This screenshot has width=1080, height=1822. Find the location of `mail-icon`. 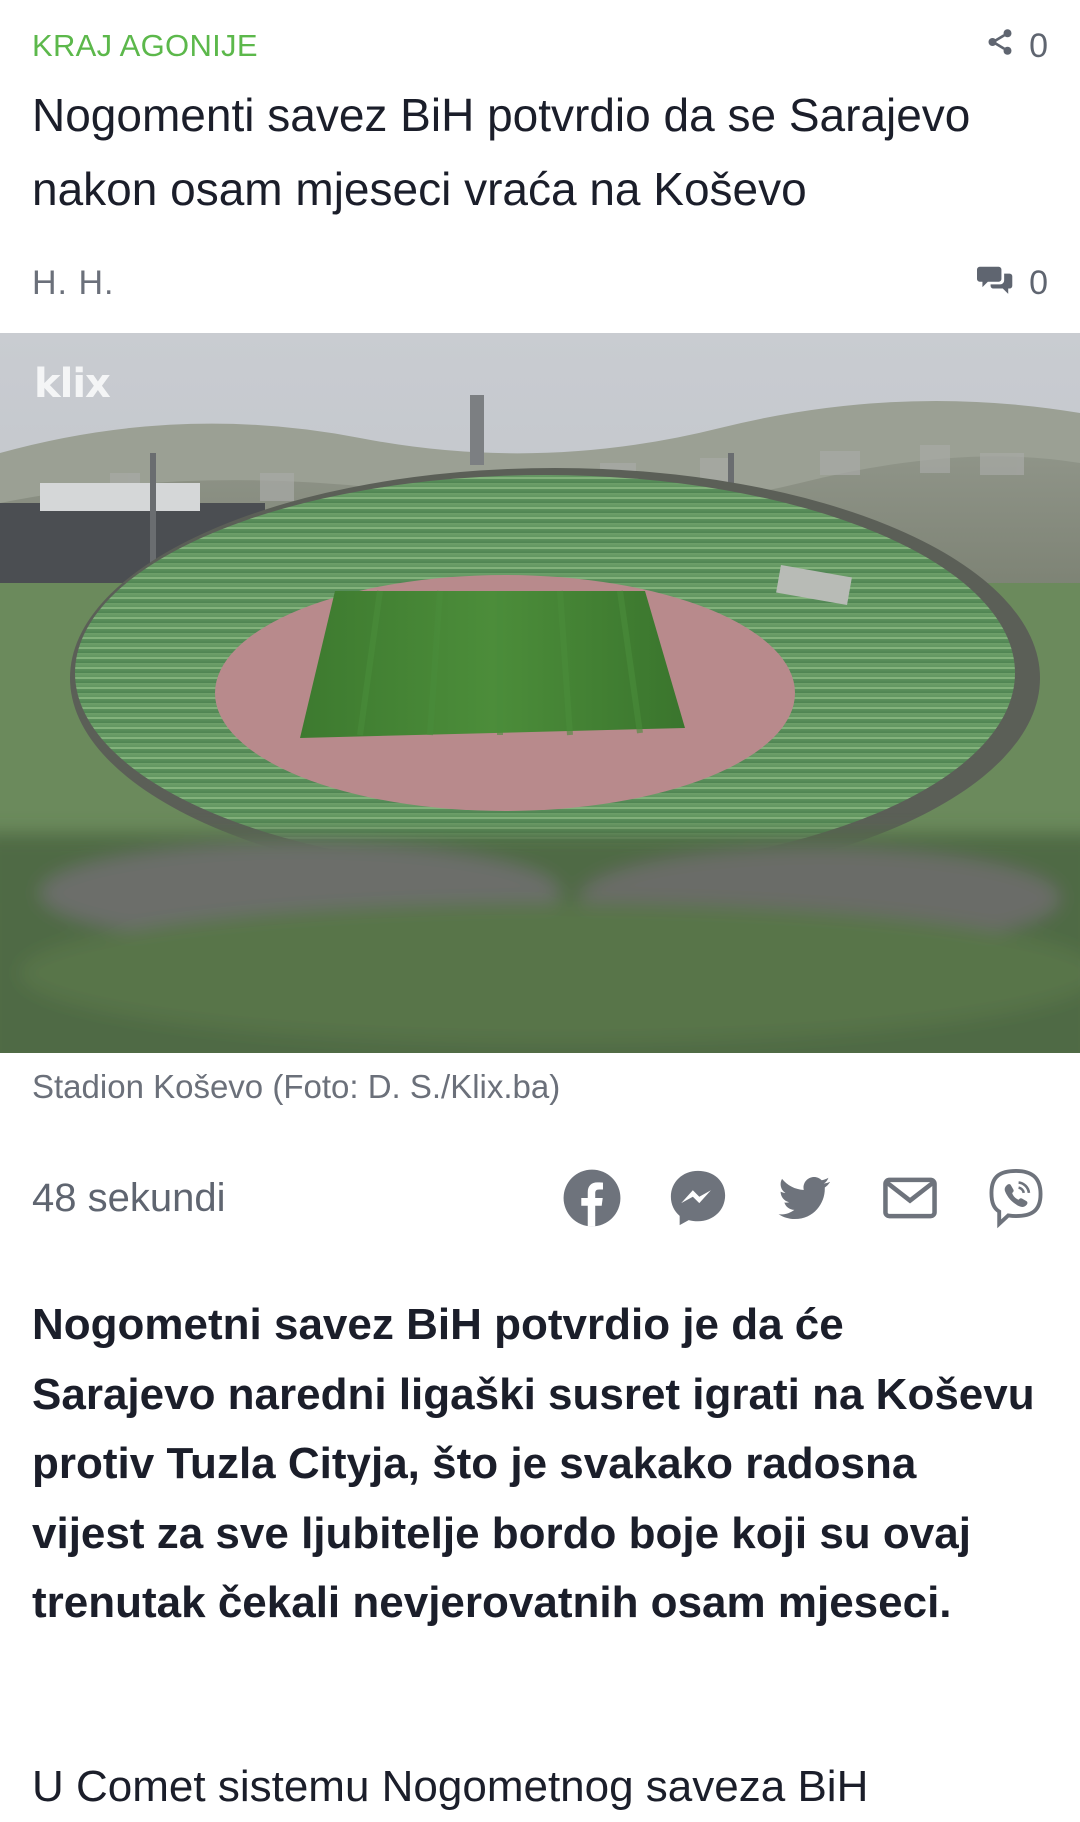

mail-icon is located at coordinates (910, 1198).